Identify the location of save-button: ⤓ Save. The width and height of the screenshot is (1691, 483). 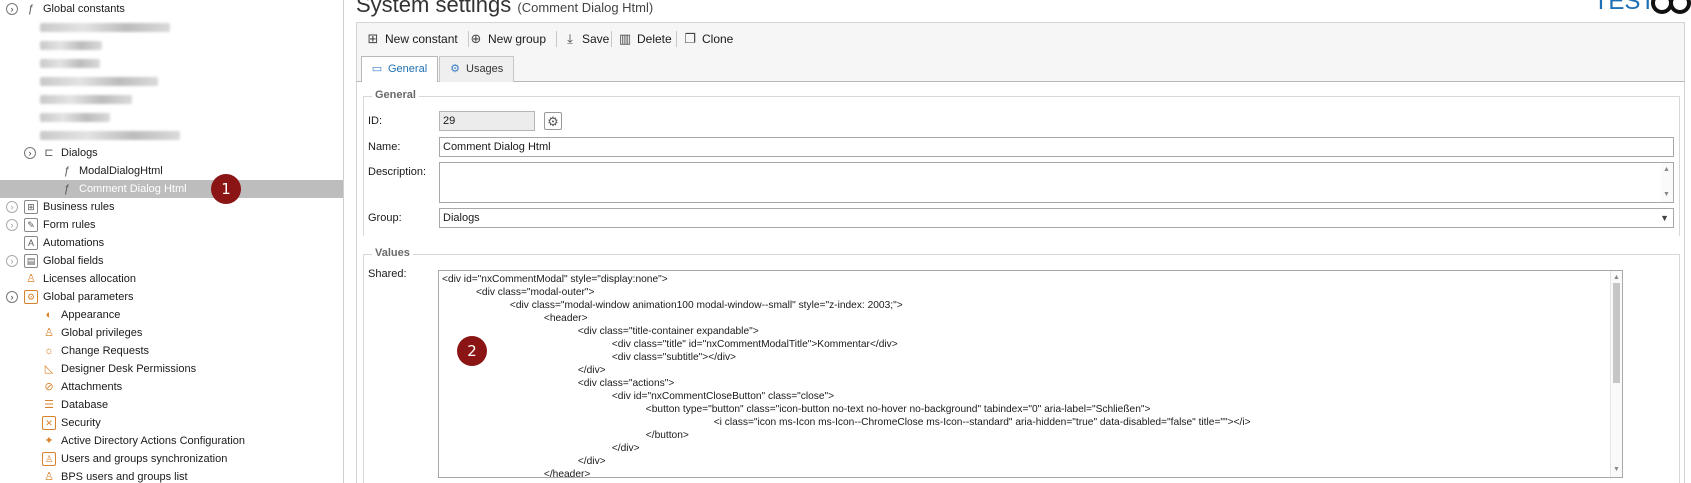
(585, 39).